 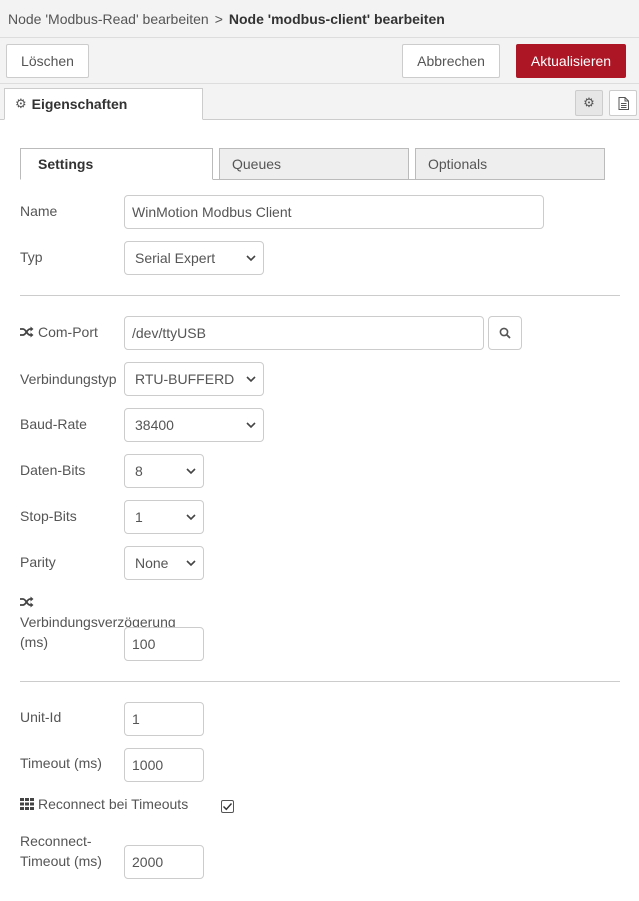 What do you see at coordinates (61, 763) in the screenshot?
I see `timeout-label: Timeout (ms)` at bounding box center [61, 763].